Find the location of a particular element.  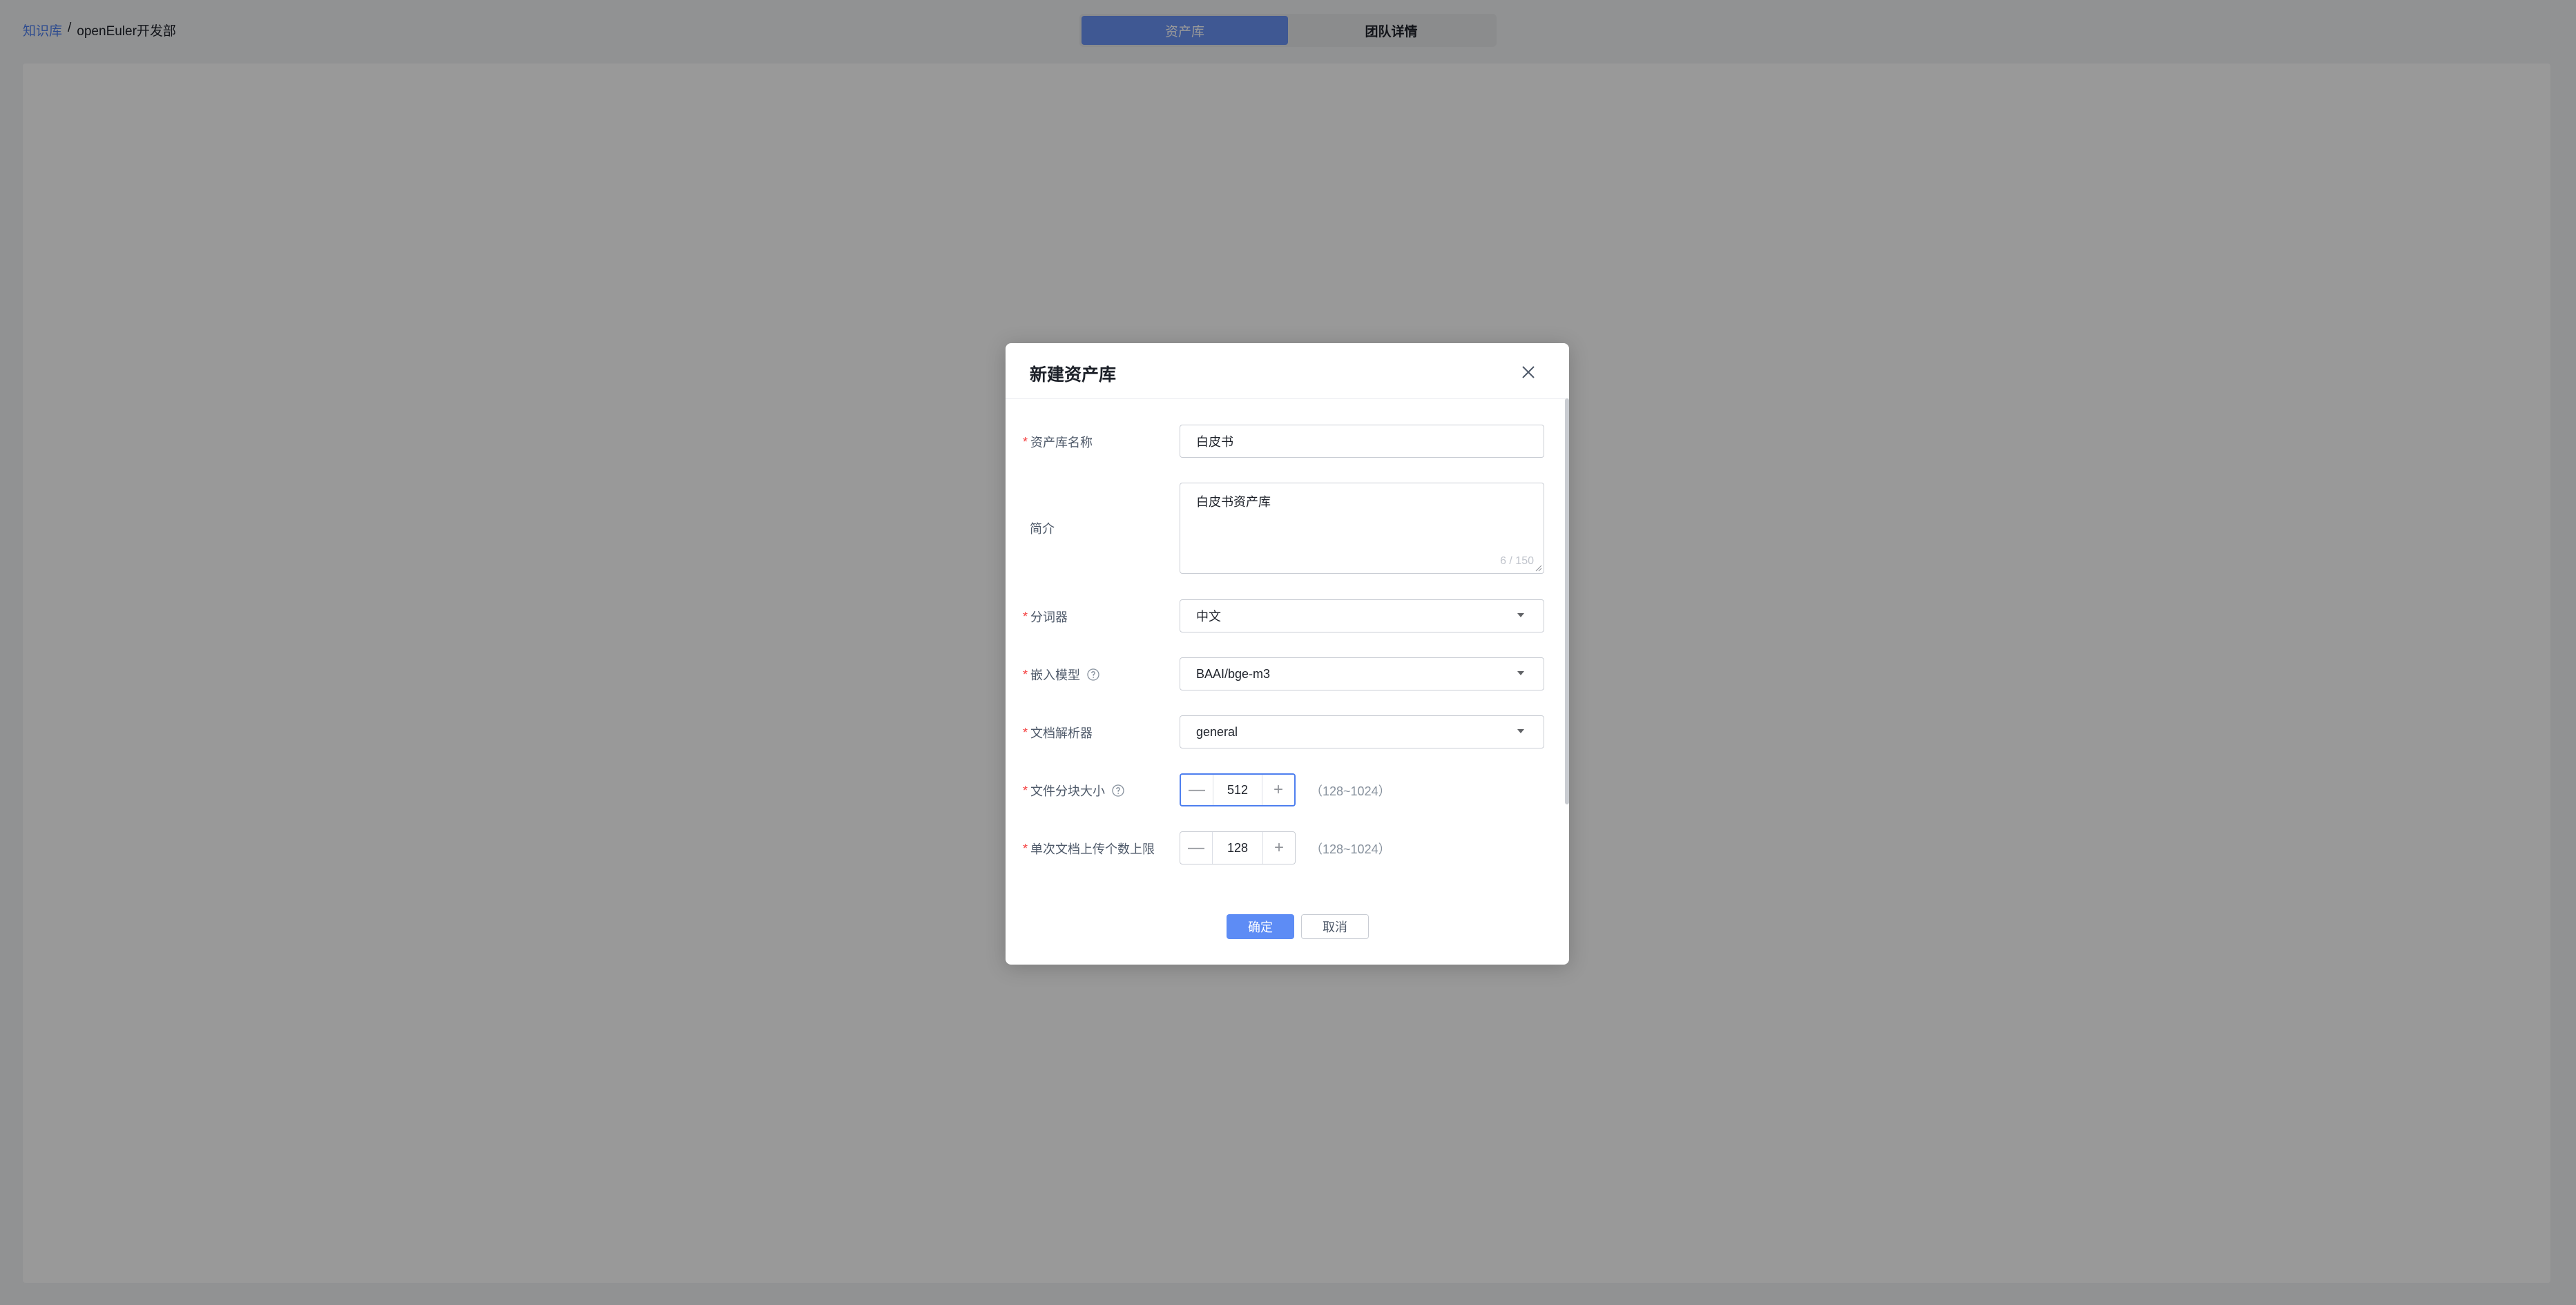

tokenizer-select: 中文 is located at coordinates (1362, 615).